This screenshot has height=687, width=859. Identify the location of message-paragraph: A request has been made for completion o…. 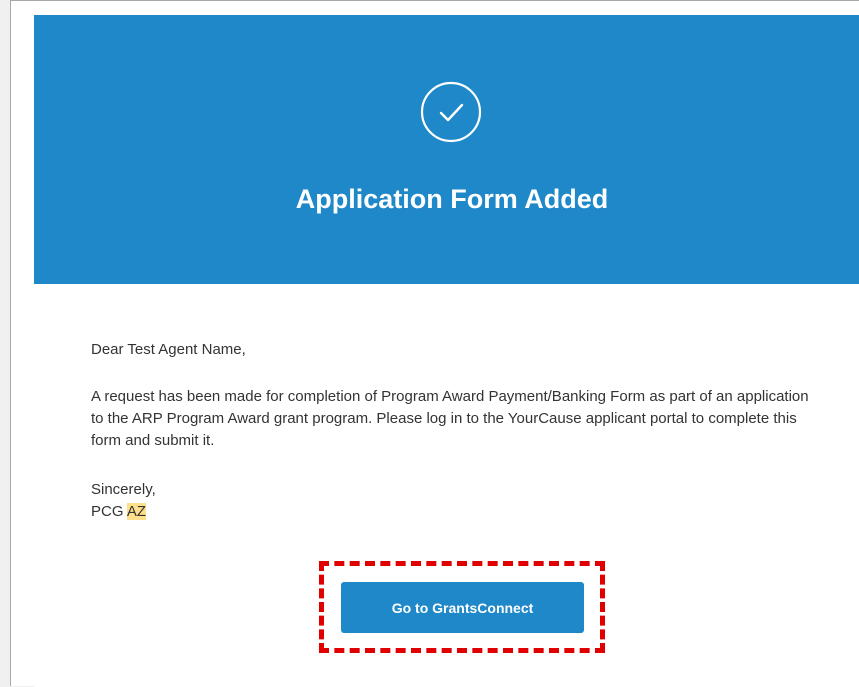
(450, 418).